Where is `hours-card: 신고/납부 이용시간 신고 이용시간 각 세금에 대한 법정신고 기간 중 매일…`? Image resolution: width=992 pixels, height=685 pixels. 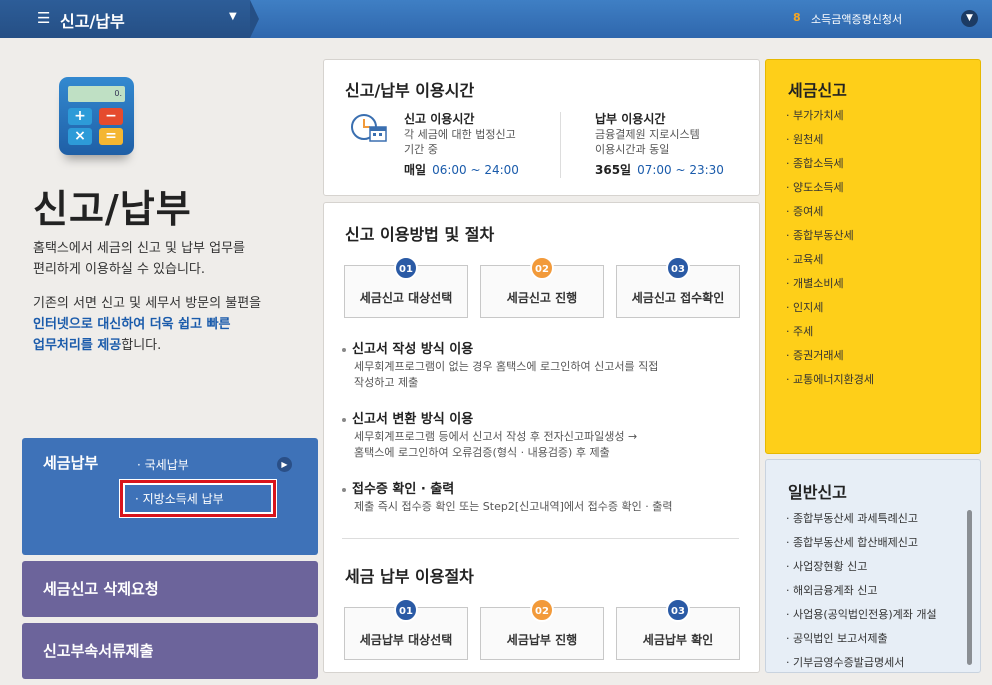 hours-card: 신고/납부 이용시간 신고 이용시간 각 세금에 대한 법정신고 기간 중 매일… is located at coordinates (541, 127).